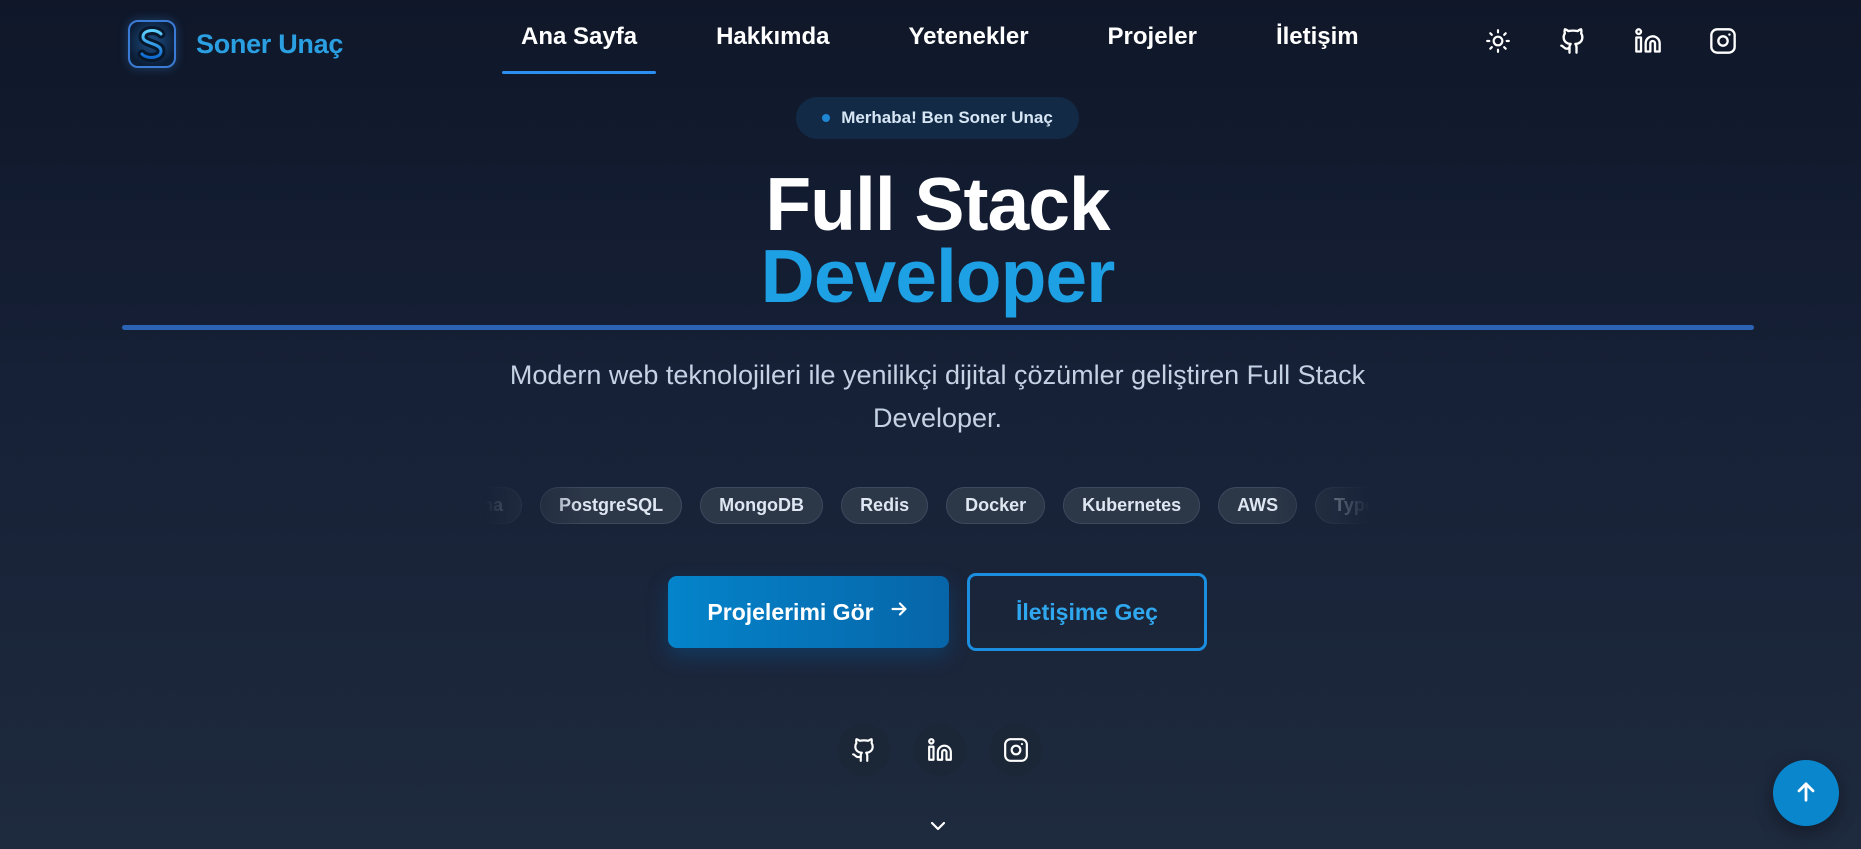 This screenshot has height=849, width=1861. What do you see at coordinates (968, 37) in the screenshot?
I see `nav-link-yetenekler: Yetenekler` at bounding box center [968, 37].